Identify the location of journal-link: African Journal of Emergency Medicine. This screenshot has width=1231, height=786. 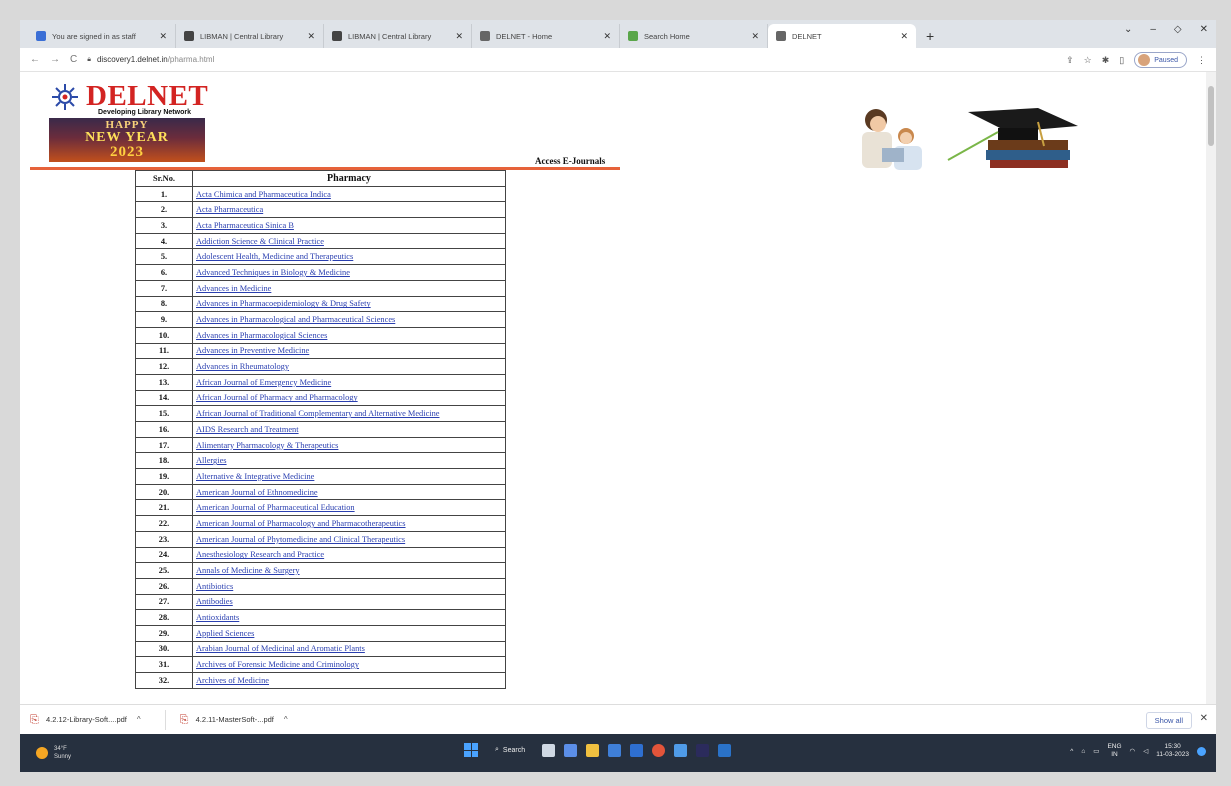
(349, 382).